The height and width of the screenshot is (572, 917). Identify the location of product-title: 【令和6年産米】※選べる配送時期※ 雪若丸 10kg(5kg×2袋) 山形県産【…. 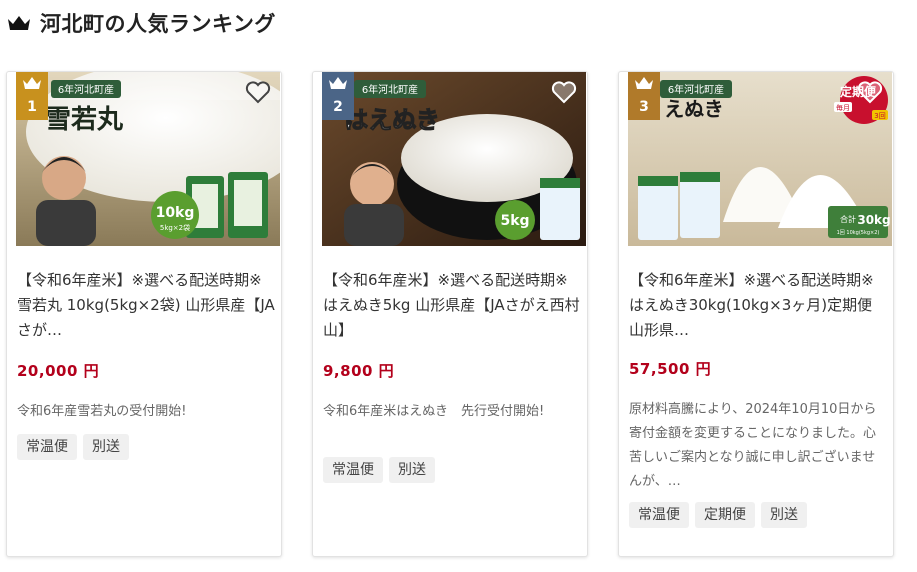
(148, 305).